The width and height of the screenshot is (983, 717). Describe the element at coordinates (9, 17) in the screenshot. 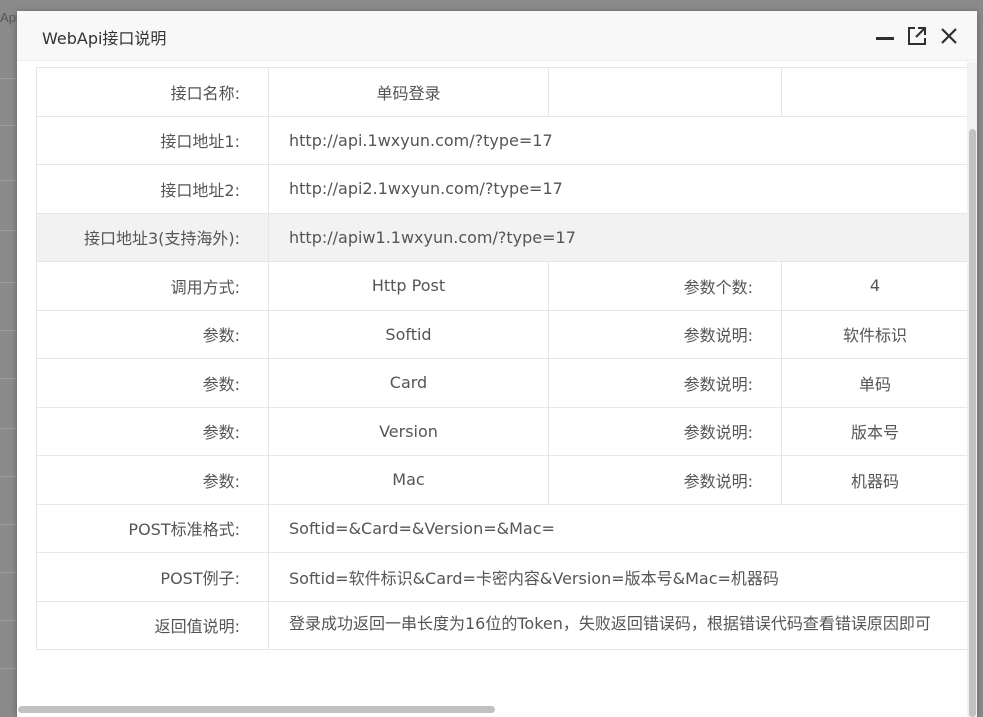

I see `background-partial-text: Api` at that location.